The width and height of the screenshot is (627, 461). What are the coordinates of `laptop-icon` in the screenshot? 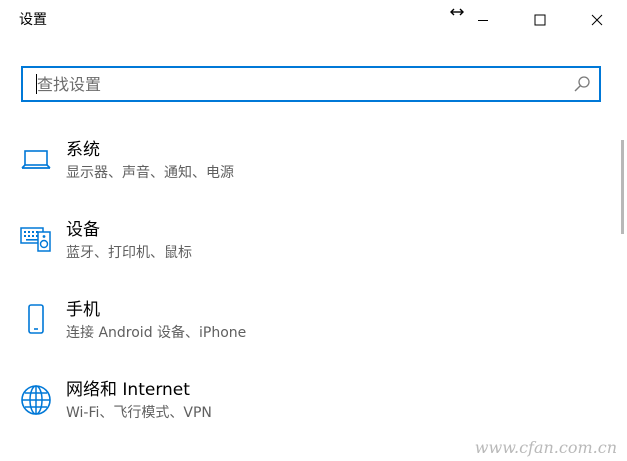 It's located at (36, 160).